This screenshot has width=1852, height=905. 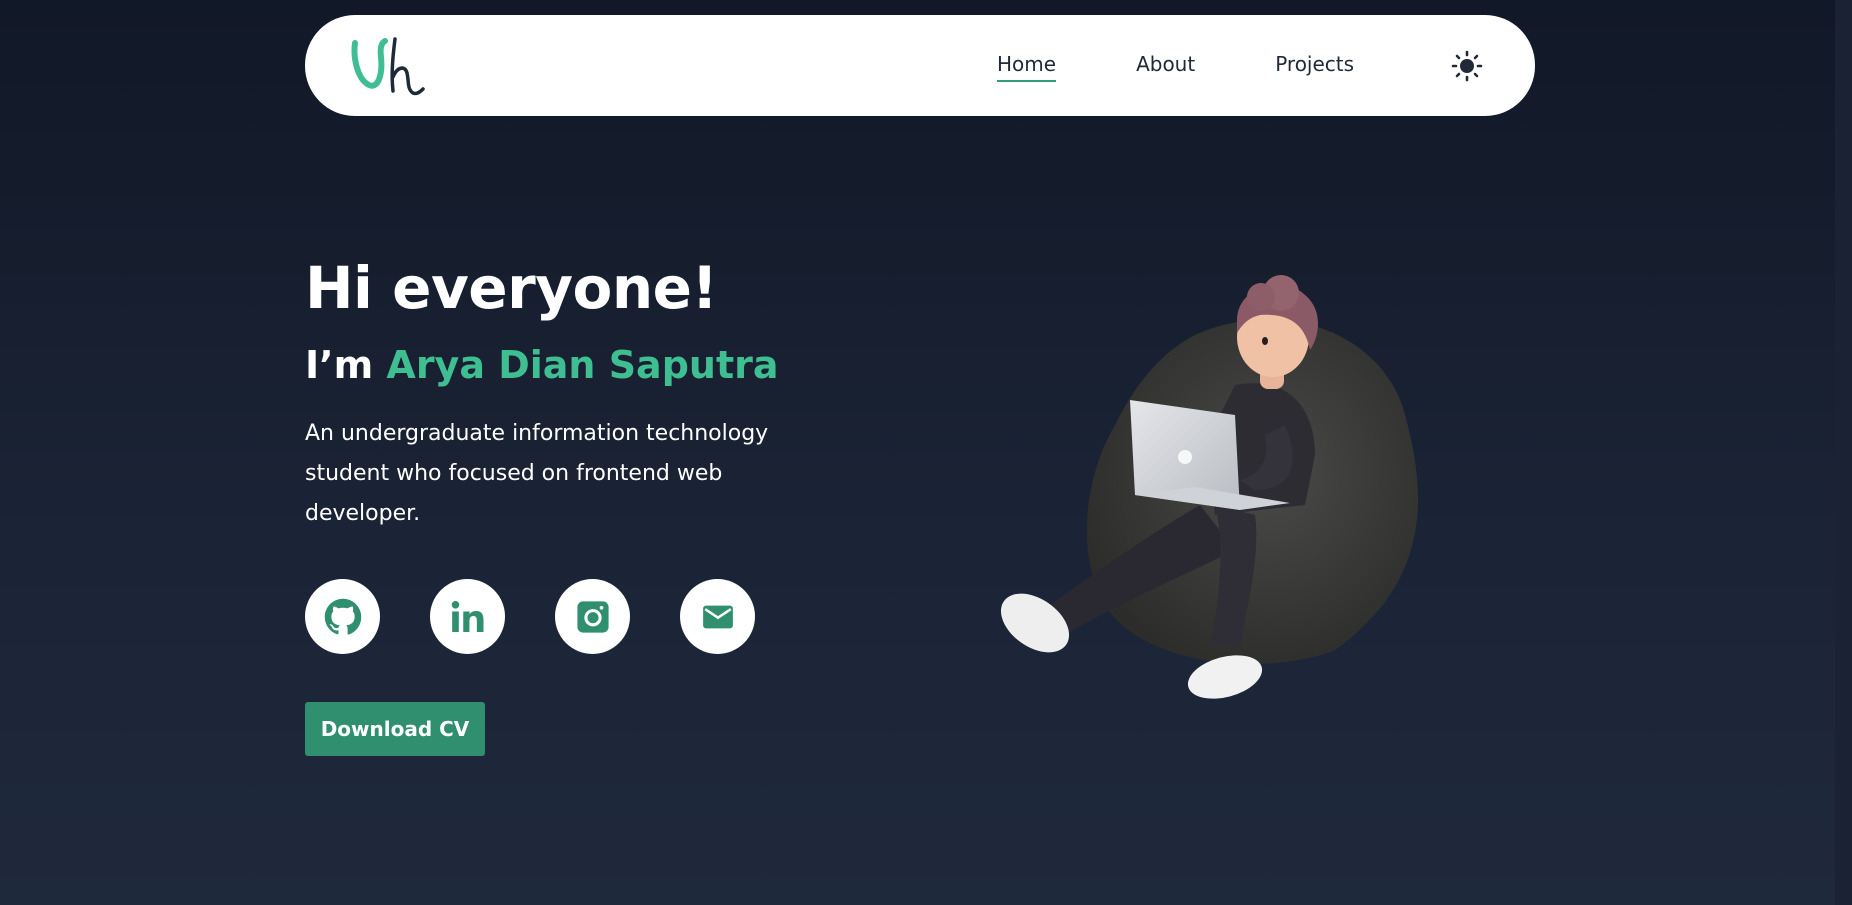 I want to click on linkedin-link, so click(x=467, y=616).